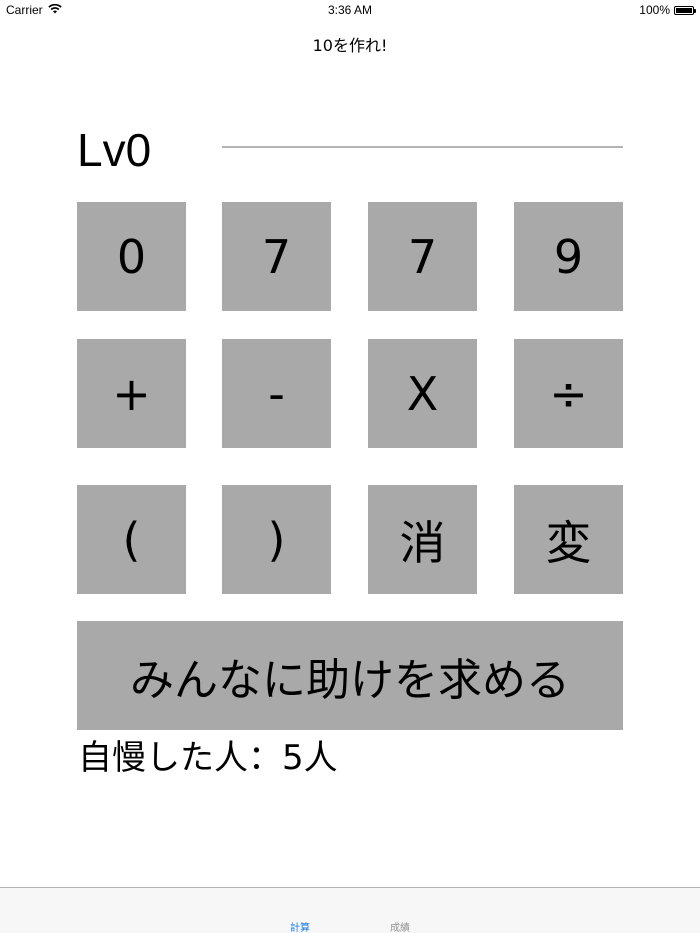 Image resolution: width=700 pixels, height=933 pixels. Describe the element at coordinates (400, 926) in the screenshot. I see `tab-results: 成績` at that location.